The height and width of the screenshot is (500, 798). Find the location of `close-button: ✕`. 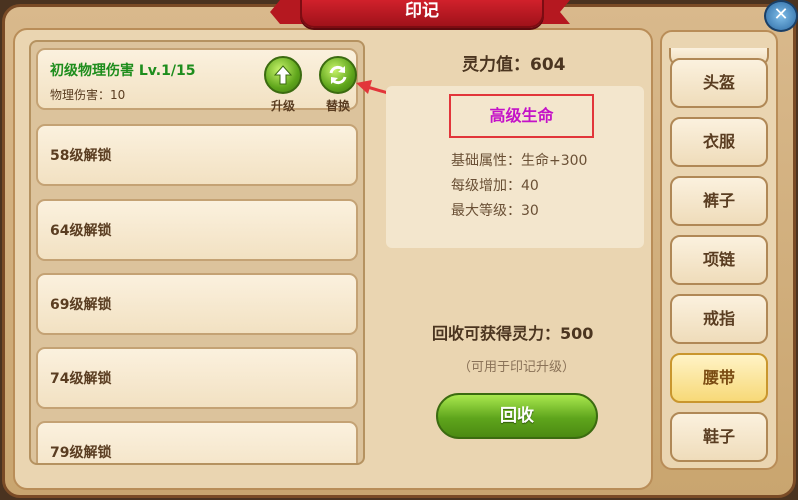

close-button: ✕ is located at coordinates (781, 16).